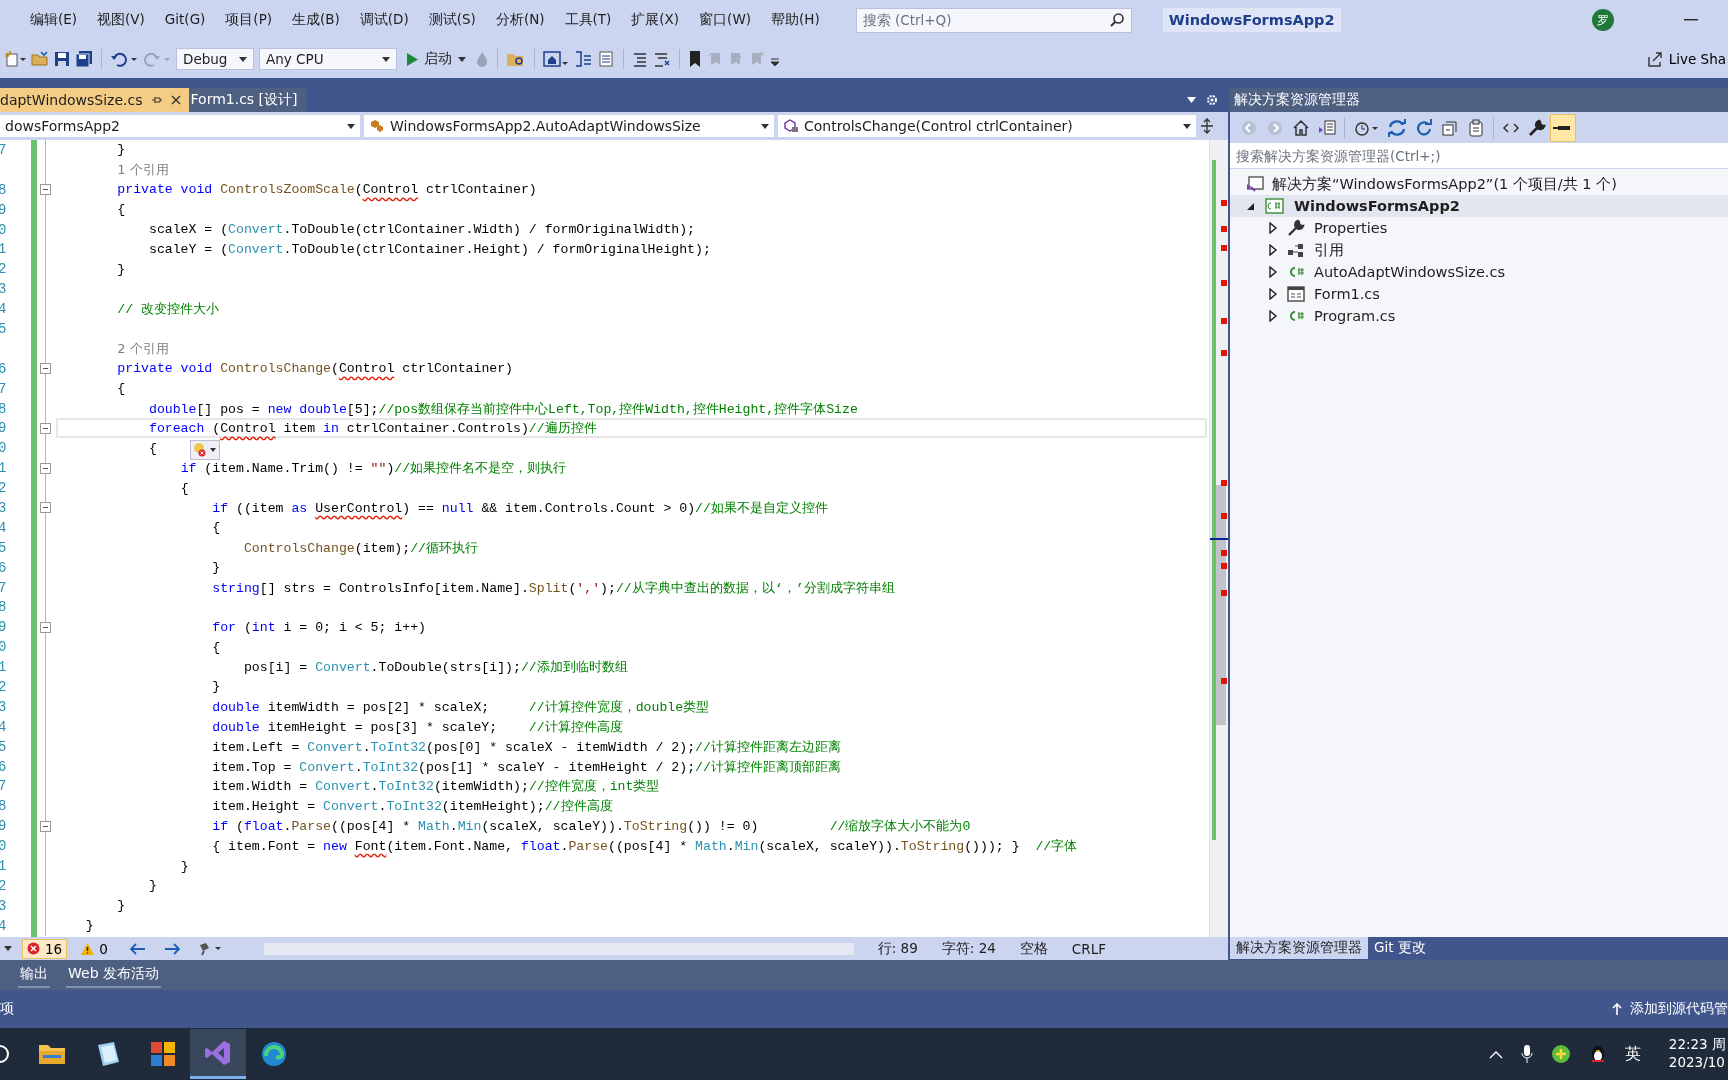  Describe the element at coordinates (321, 20) in the screenshot. I see `menu-item: 生成(B)` at that location.